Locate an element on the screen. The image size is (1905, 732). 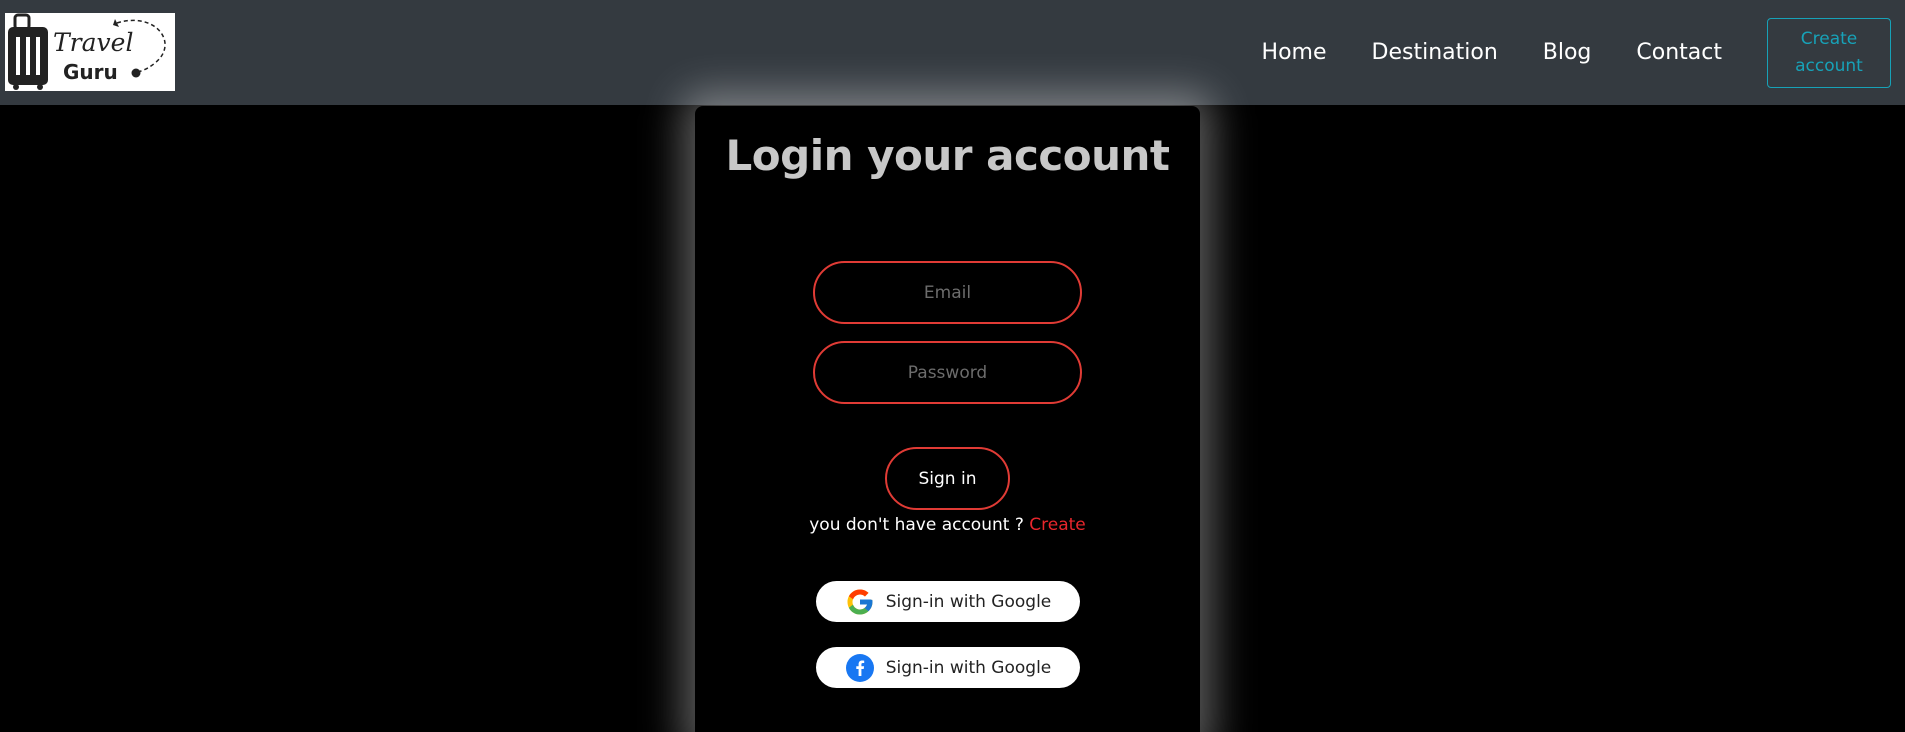
create-link: Create is located at coordinates (1057, 525).